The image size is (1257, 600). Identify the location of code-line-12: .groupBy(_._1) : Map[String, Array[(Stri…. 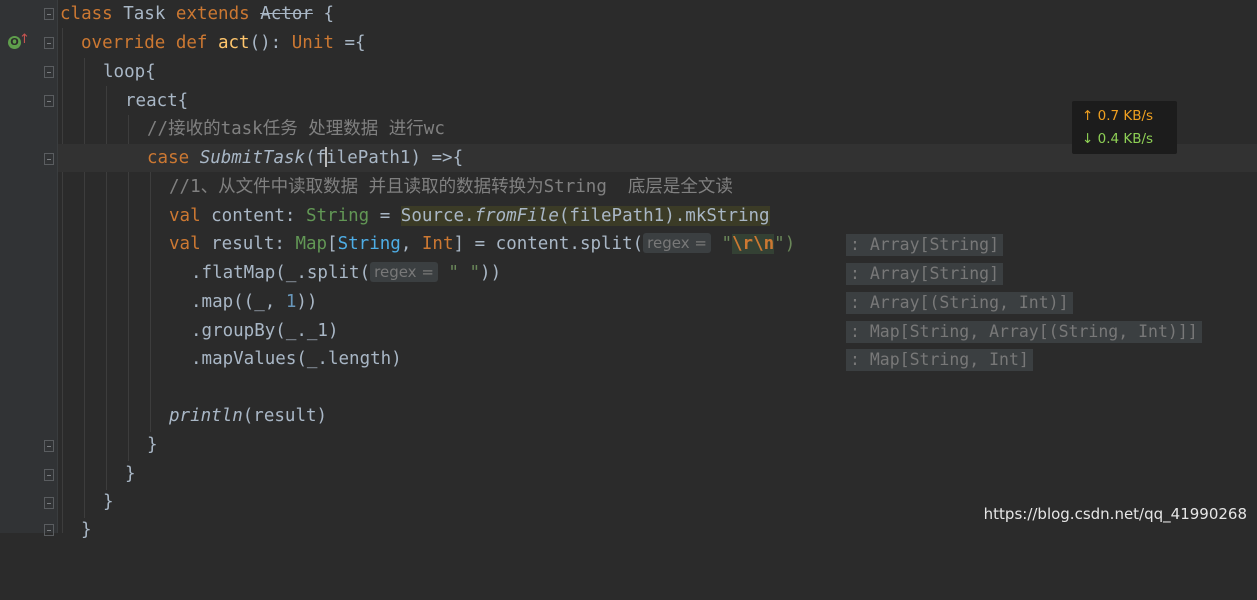
(657, 331).